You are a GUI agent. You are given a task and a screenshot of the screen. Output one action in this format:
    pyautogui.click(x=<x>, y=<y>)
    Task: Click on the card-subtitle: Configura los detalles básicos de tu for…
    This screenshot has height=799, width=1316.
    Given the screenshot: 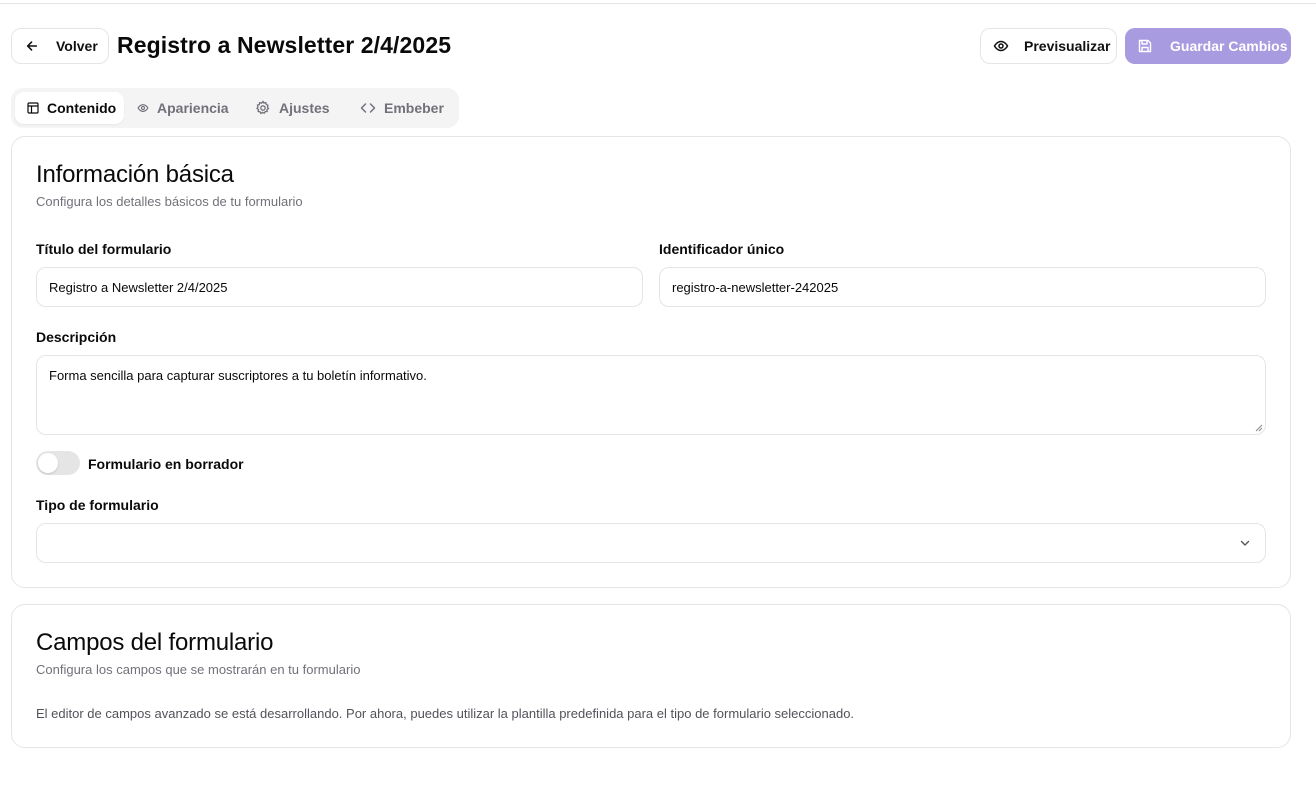 What is the action you would take?
    pyautogui.click(x=169, y=201)
    